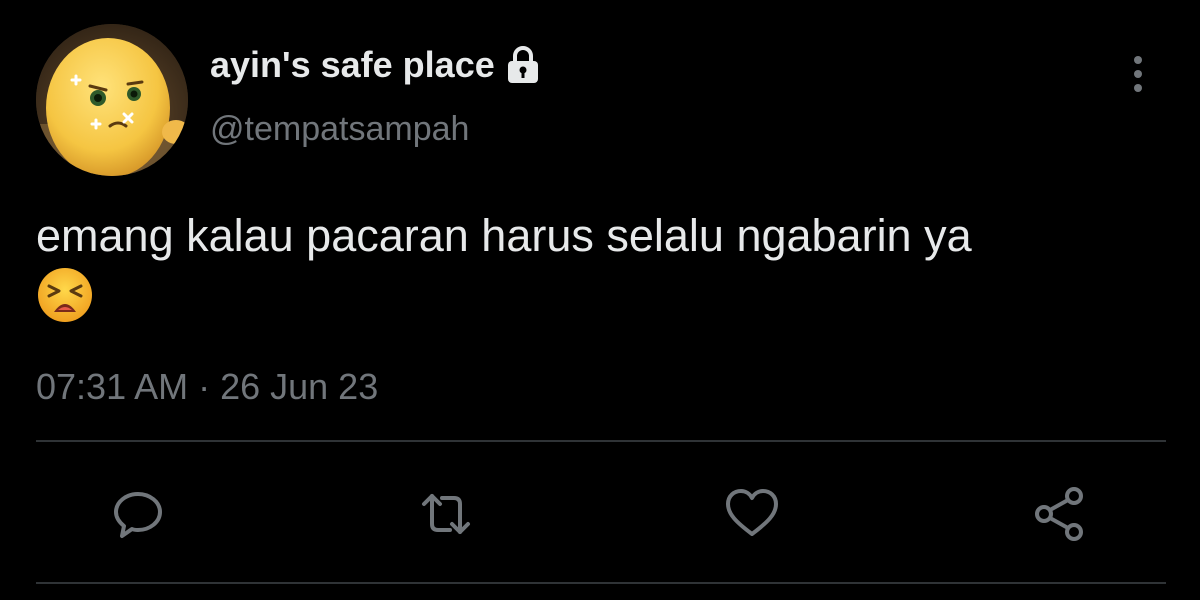 The image size is (1200, 600). I want to click on retweet-button, so click(446, 514).